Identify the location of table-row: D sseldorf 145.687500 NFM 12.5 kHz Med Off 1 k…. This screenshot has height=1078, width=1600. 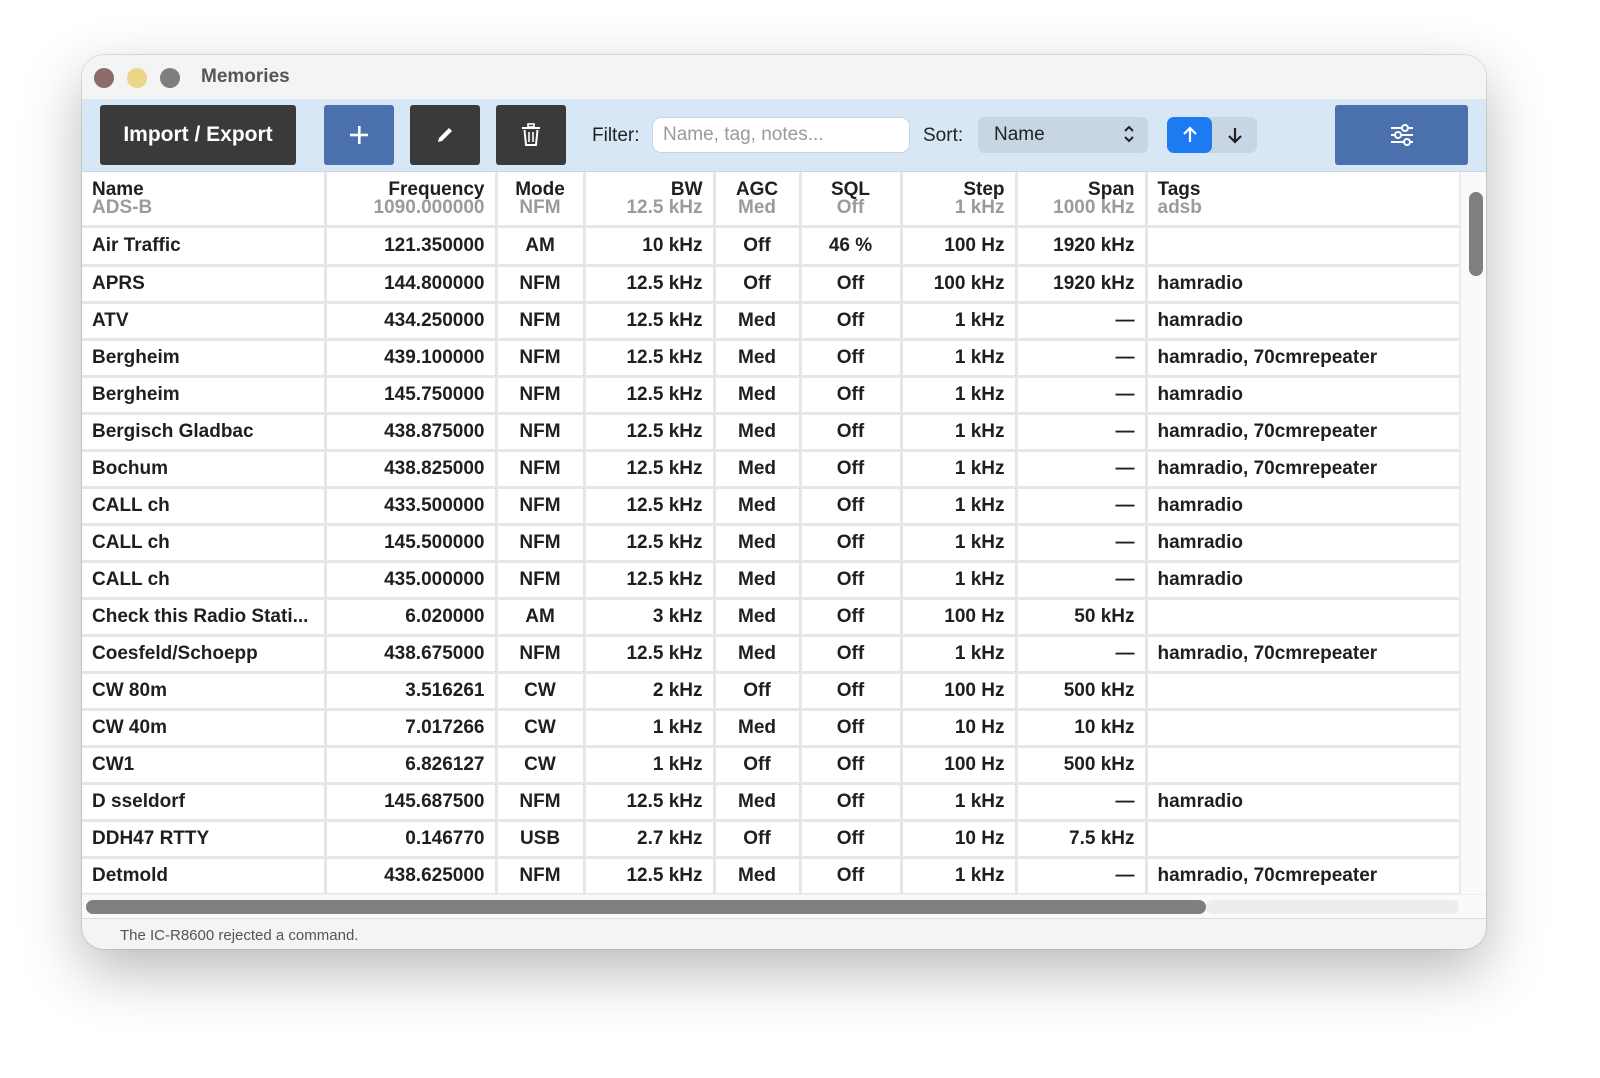
(771, 802).